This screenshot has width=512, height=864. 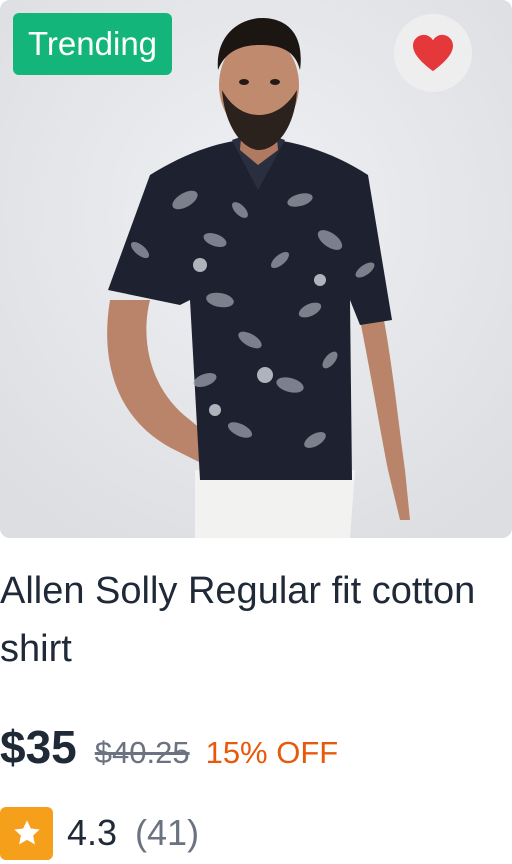 I want to click on product-title: Allen Solly Regular fit cotton shirt, so click(x=250, y=620).